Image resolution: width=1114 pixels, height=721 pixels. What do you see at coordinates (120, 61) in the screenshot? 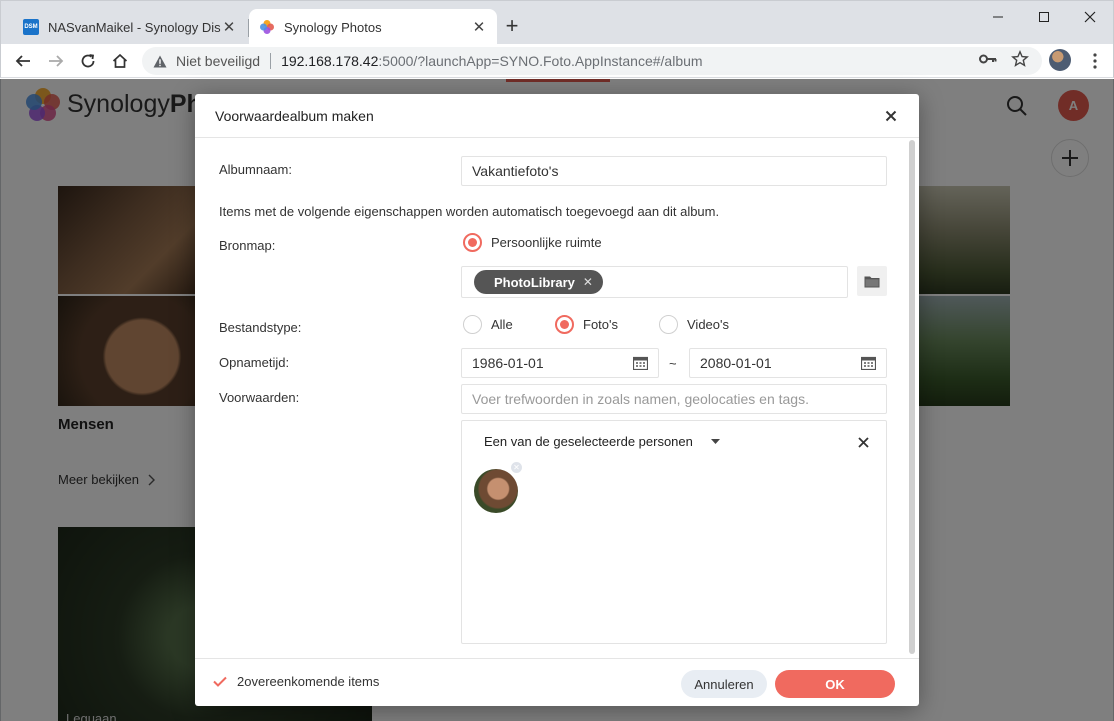
I see `home-icon` at bounding box center [120, 61].